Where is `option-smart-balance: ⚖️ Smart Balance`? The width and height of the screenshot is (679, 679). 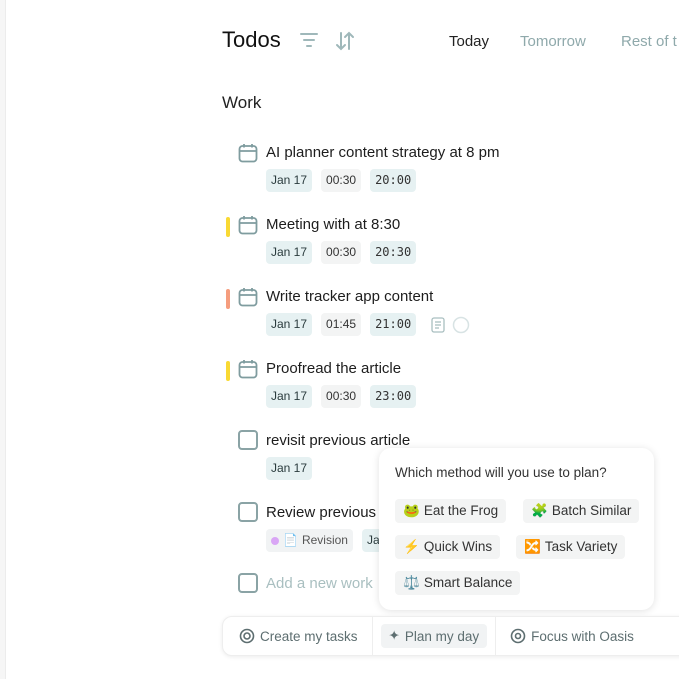 option-smart-balance: ⚖️ Smart Balance is located at coordinates (458, 583).